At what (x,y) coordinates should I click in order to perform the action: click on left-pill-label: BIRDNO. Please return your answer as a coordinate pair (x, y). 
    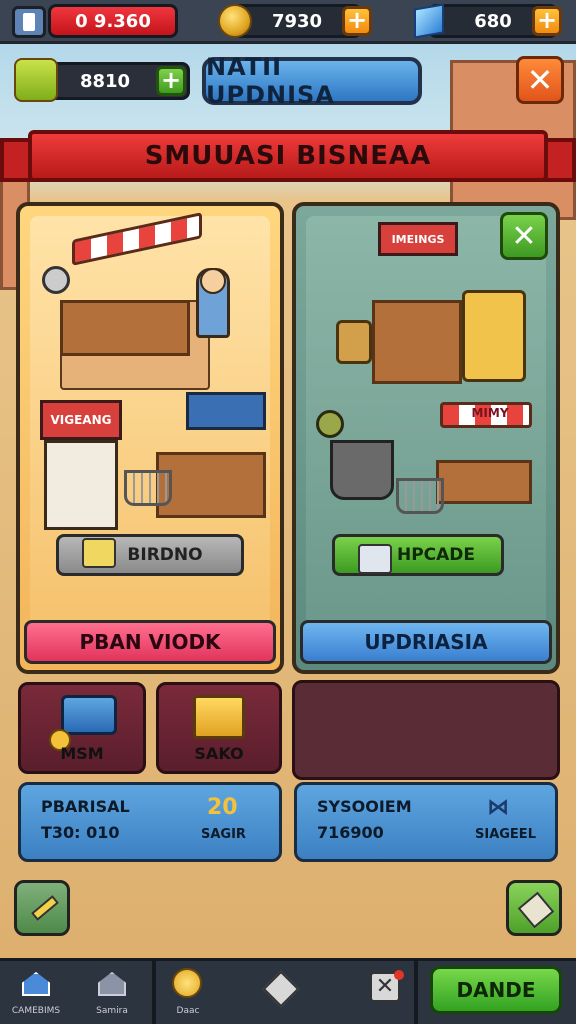
    Looking at the image, I should click on (165, 555).